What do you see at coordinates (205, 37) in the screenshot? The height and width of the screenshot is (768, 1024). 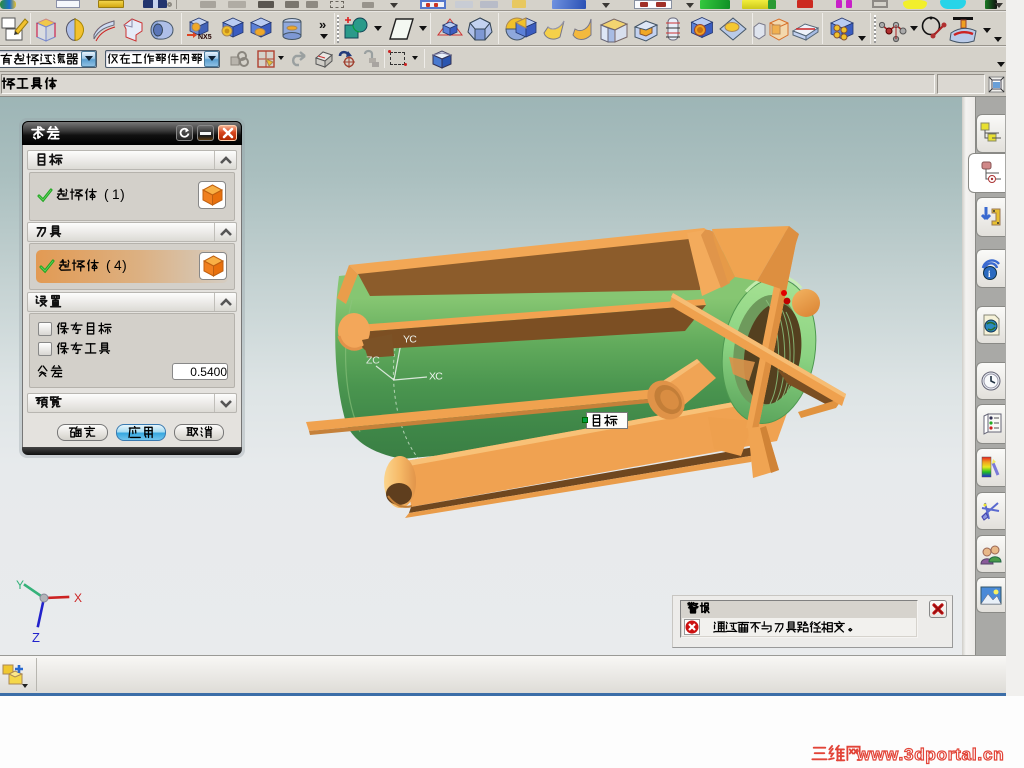 I see `svg-text: NX5` at bounding box center [205, 37].